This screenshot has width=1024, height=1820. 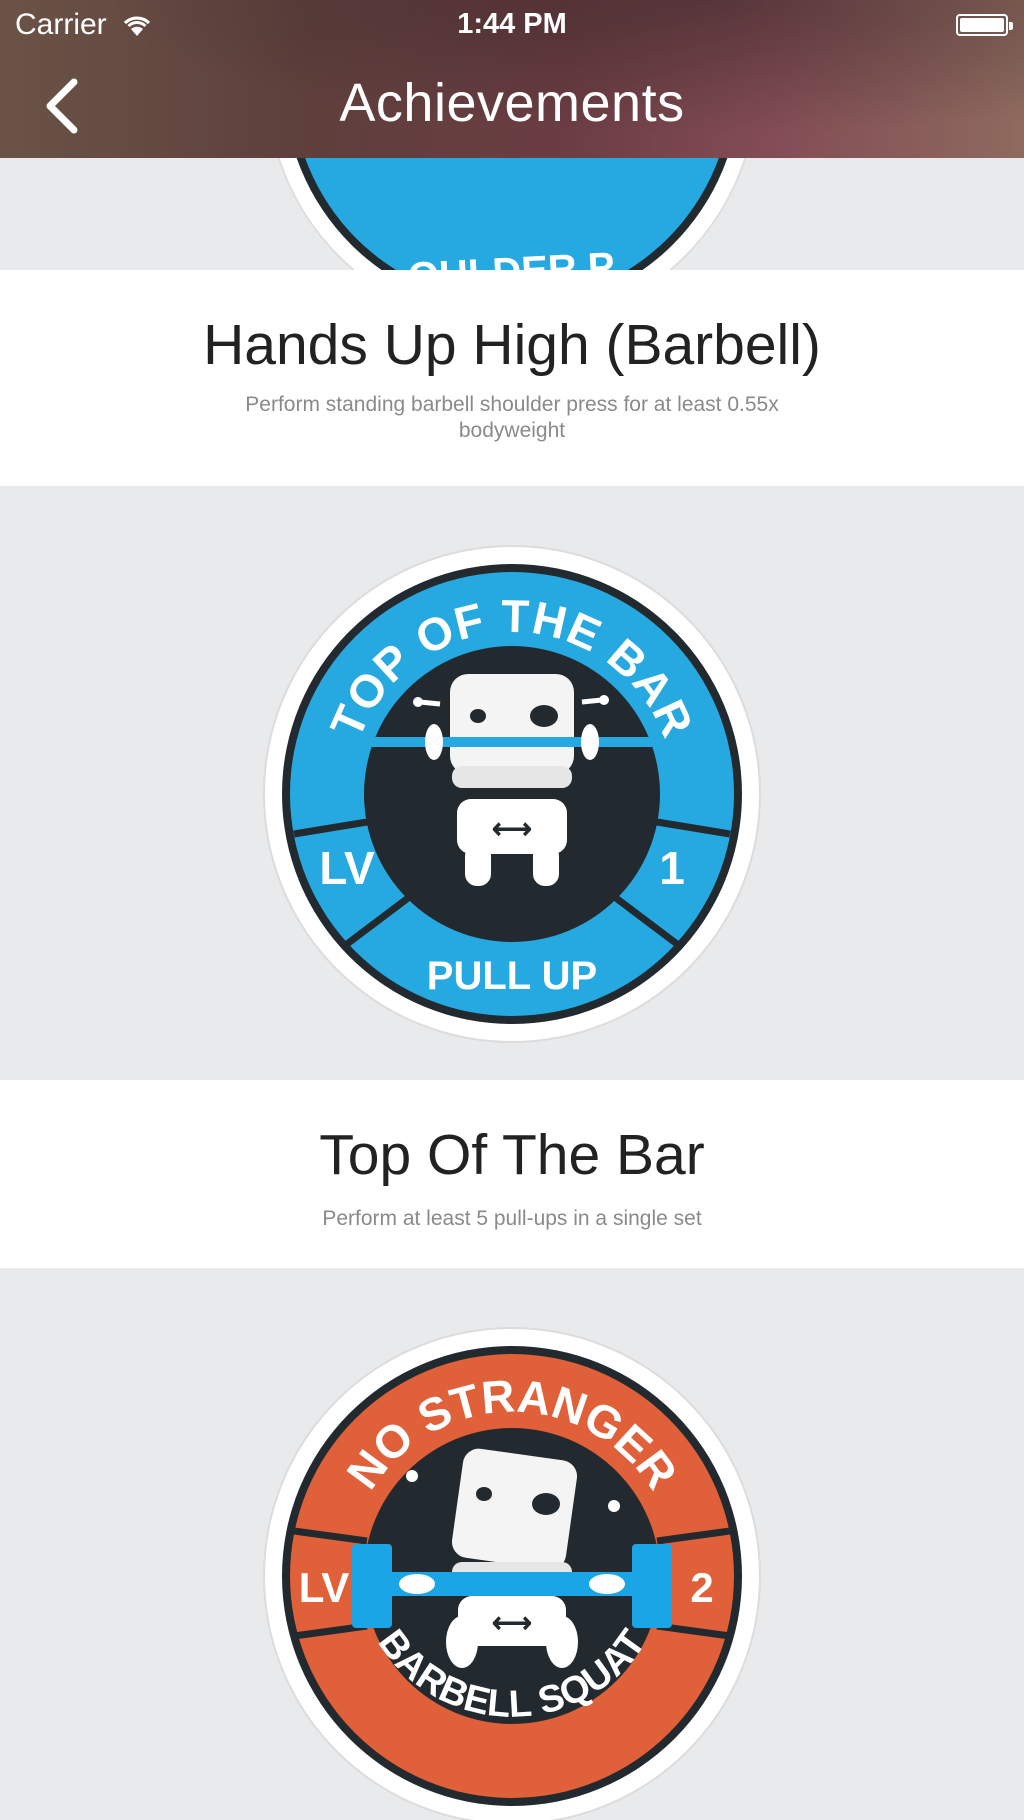 I want to click on achievement-badge-no-stranger: NO STRANGER BARBELL SQUAT LV 2 ⟷, so click(x=512, y=1573).